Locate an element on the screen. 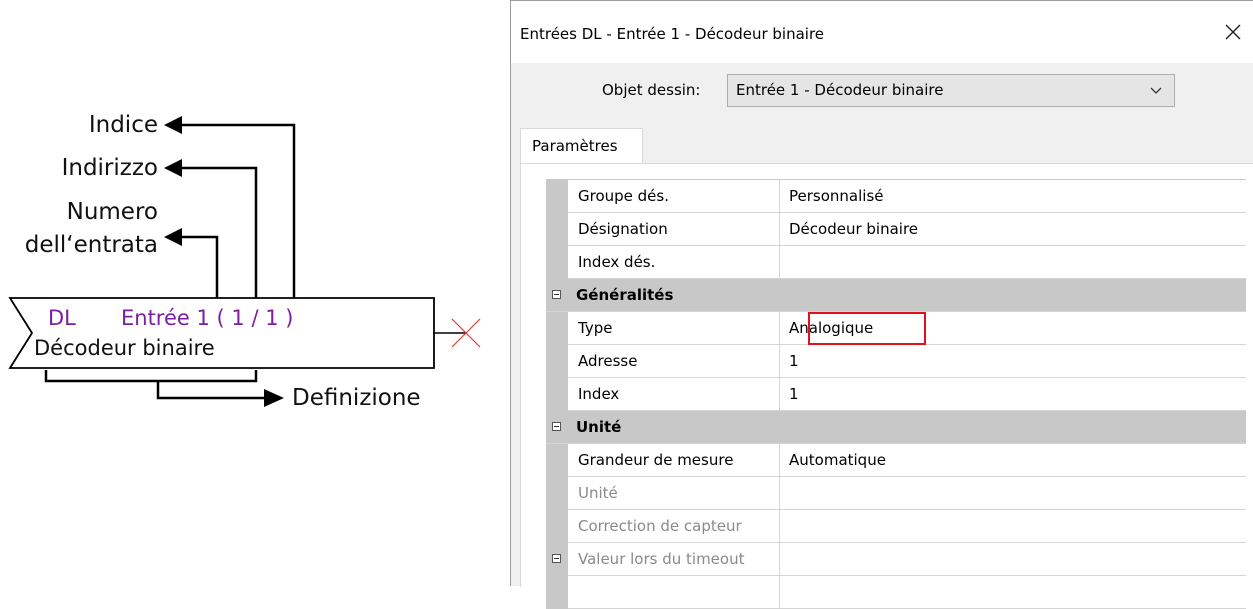  close-icon is located at coordinates (1233, 32).